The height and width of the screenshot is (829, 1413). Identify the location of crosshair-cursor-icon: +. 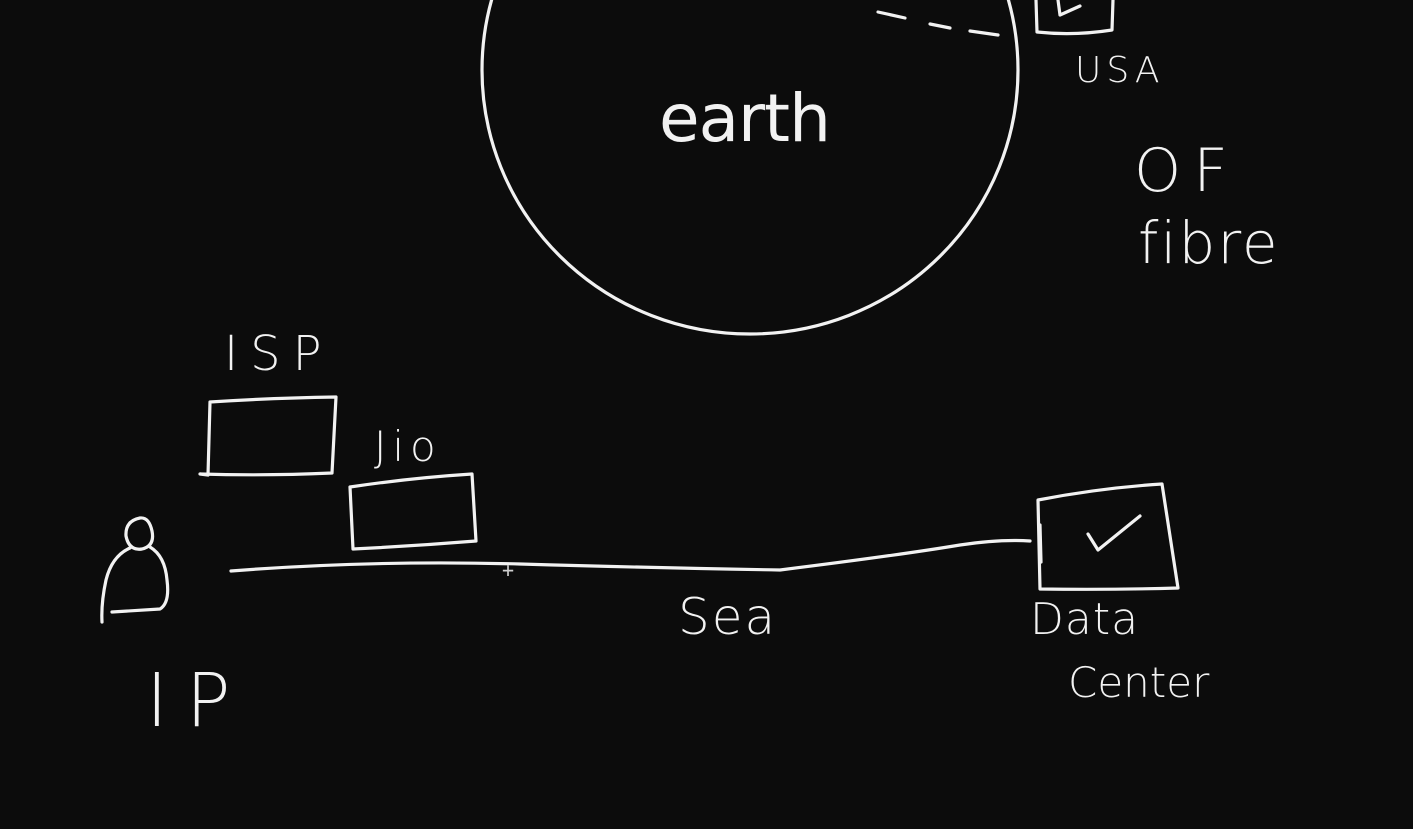
(508, 570).